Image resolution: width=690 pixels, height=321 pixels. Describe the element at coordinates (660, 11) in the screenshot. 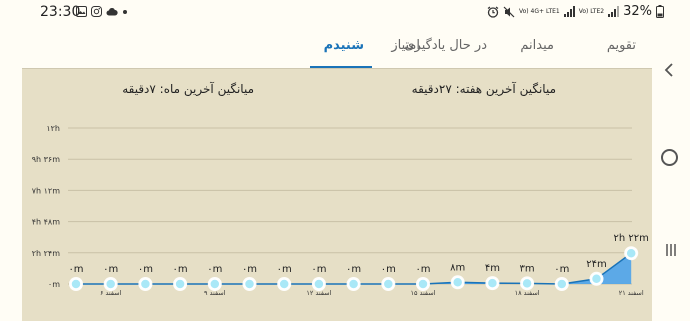

I see `battery-icon` at that location.